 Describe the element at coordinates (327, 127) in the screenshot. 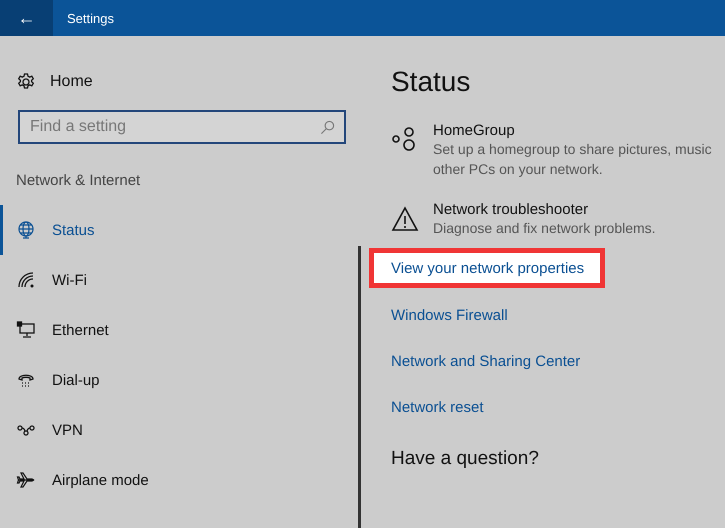

I see `search-icon` at that location.